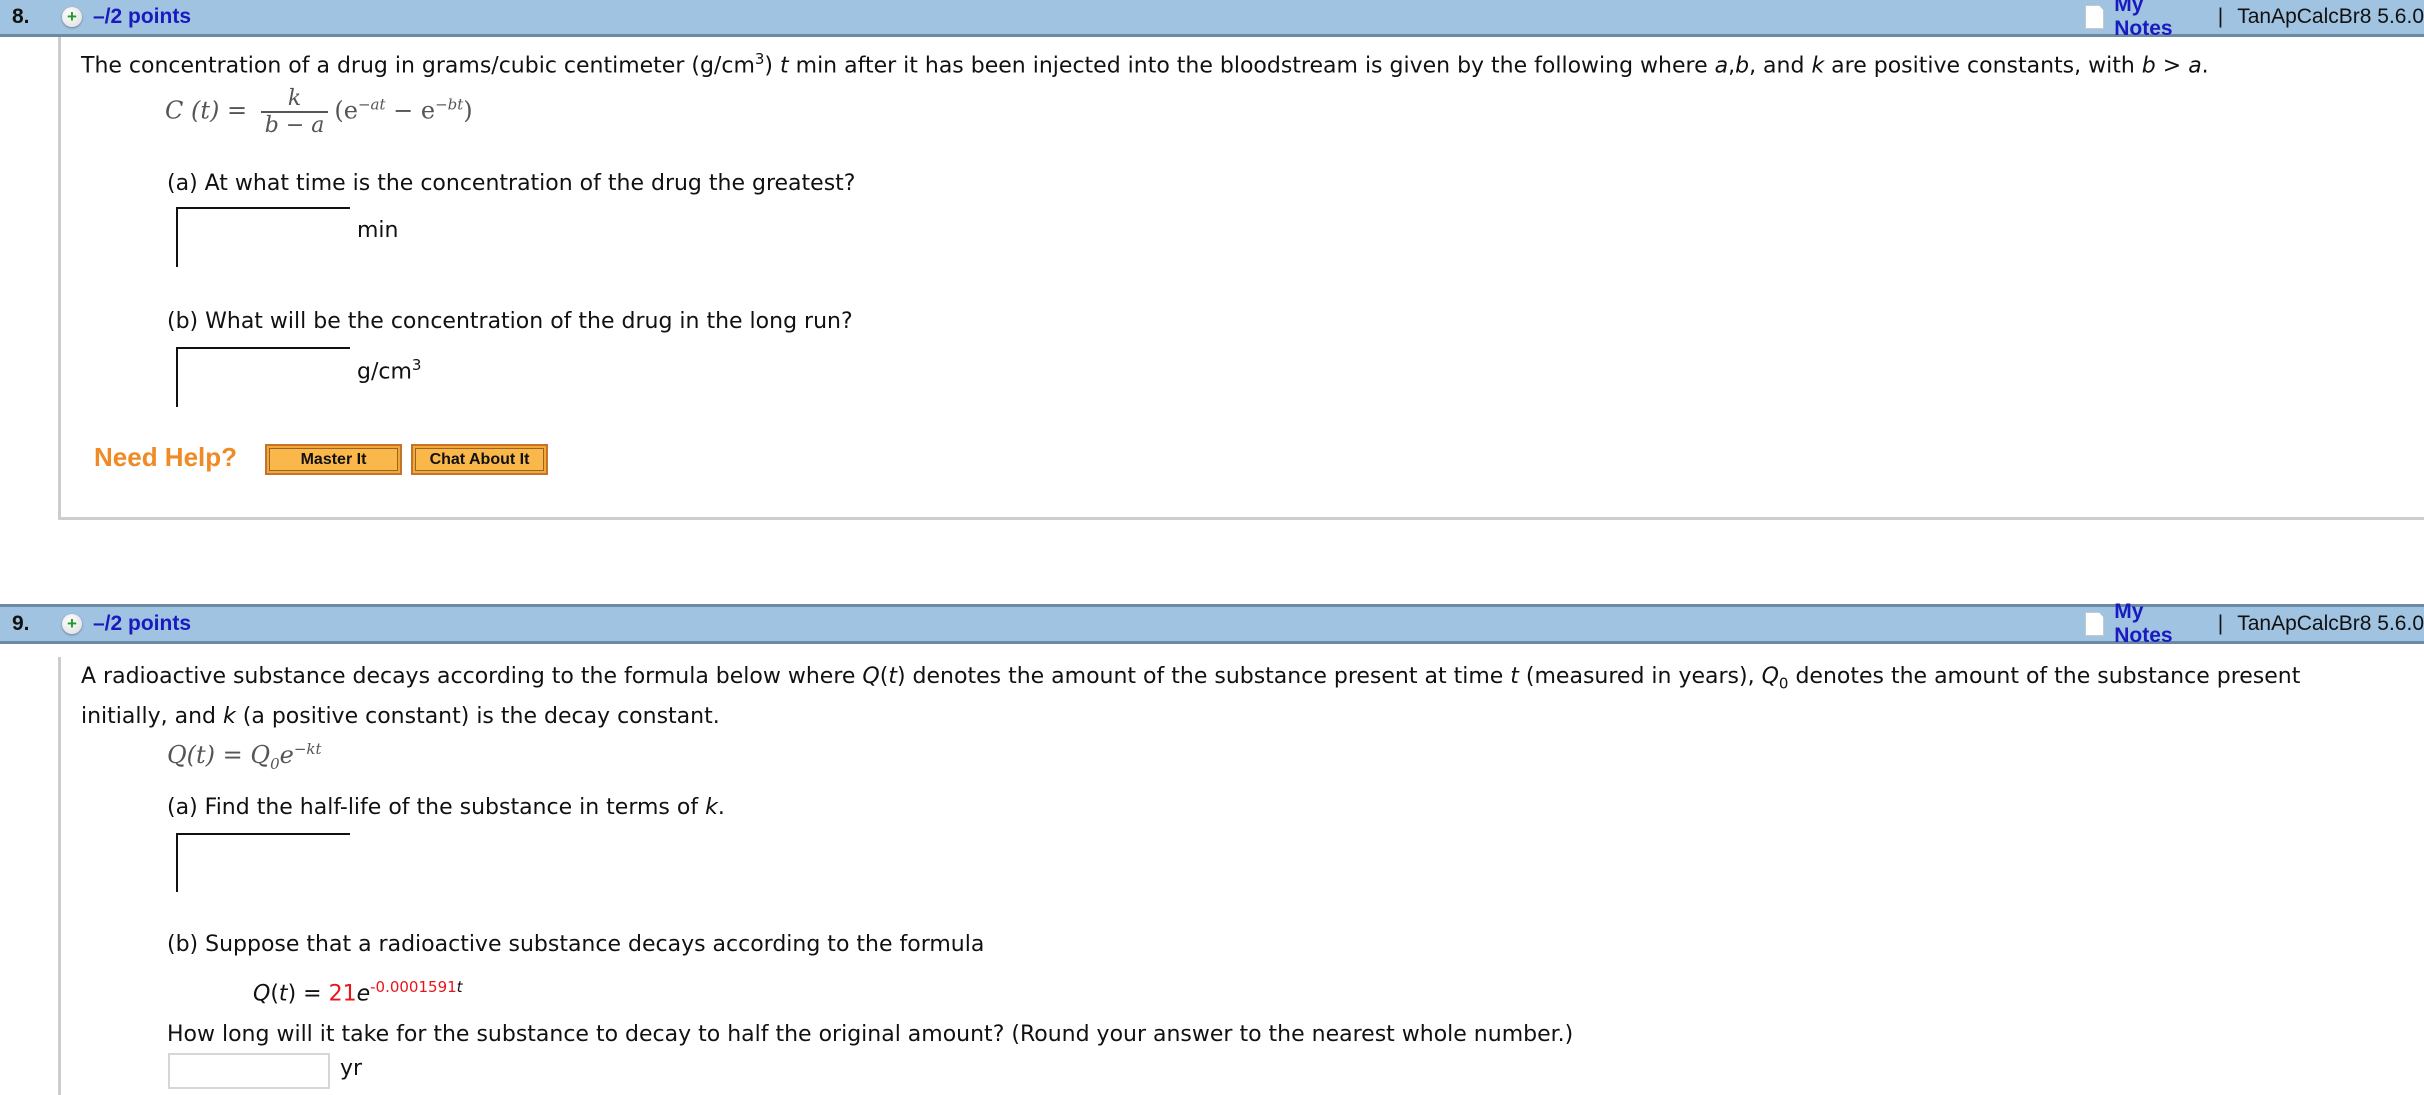 The height and width of the screenshot is (1095, 2424). What do you see at coordinates (384, 372) in the screenshot?
I see `unit-base: g/cm` at bounding box center [384, 372].